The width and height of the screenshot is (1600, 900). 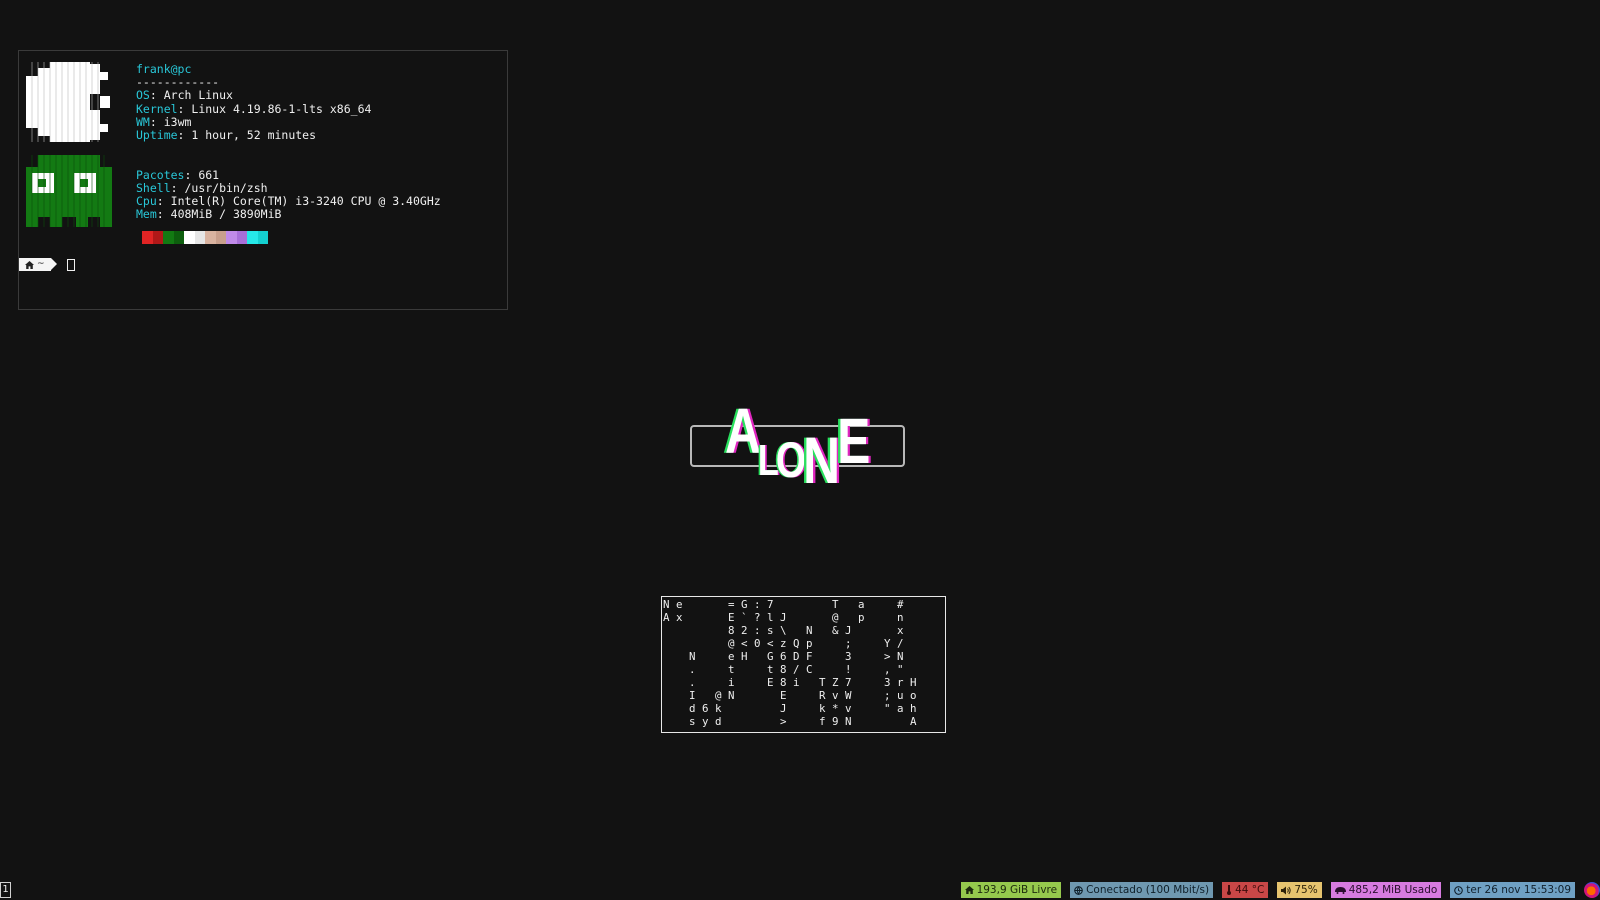 I want to click on info-value-shell: /usr/bin/zsh, so click(x=226, y=187).